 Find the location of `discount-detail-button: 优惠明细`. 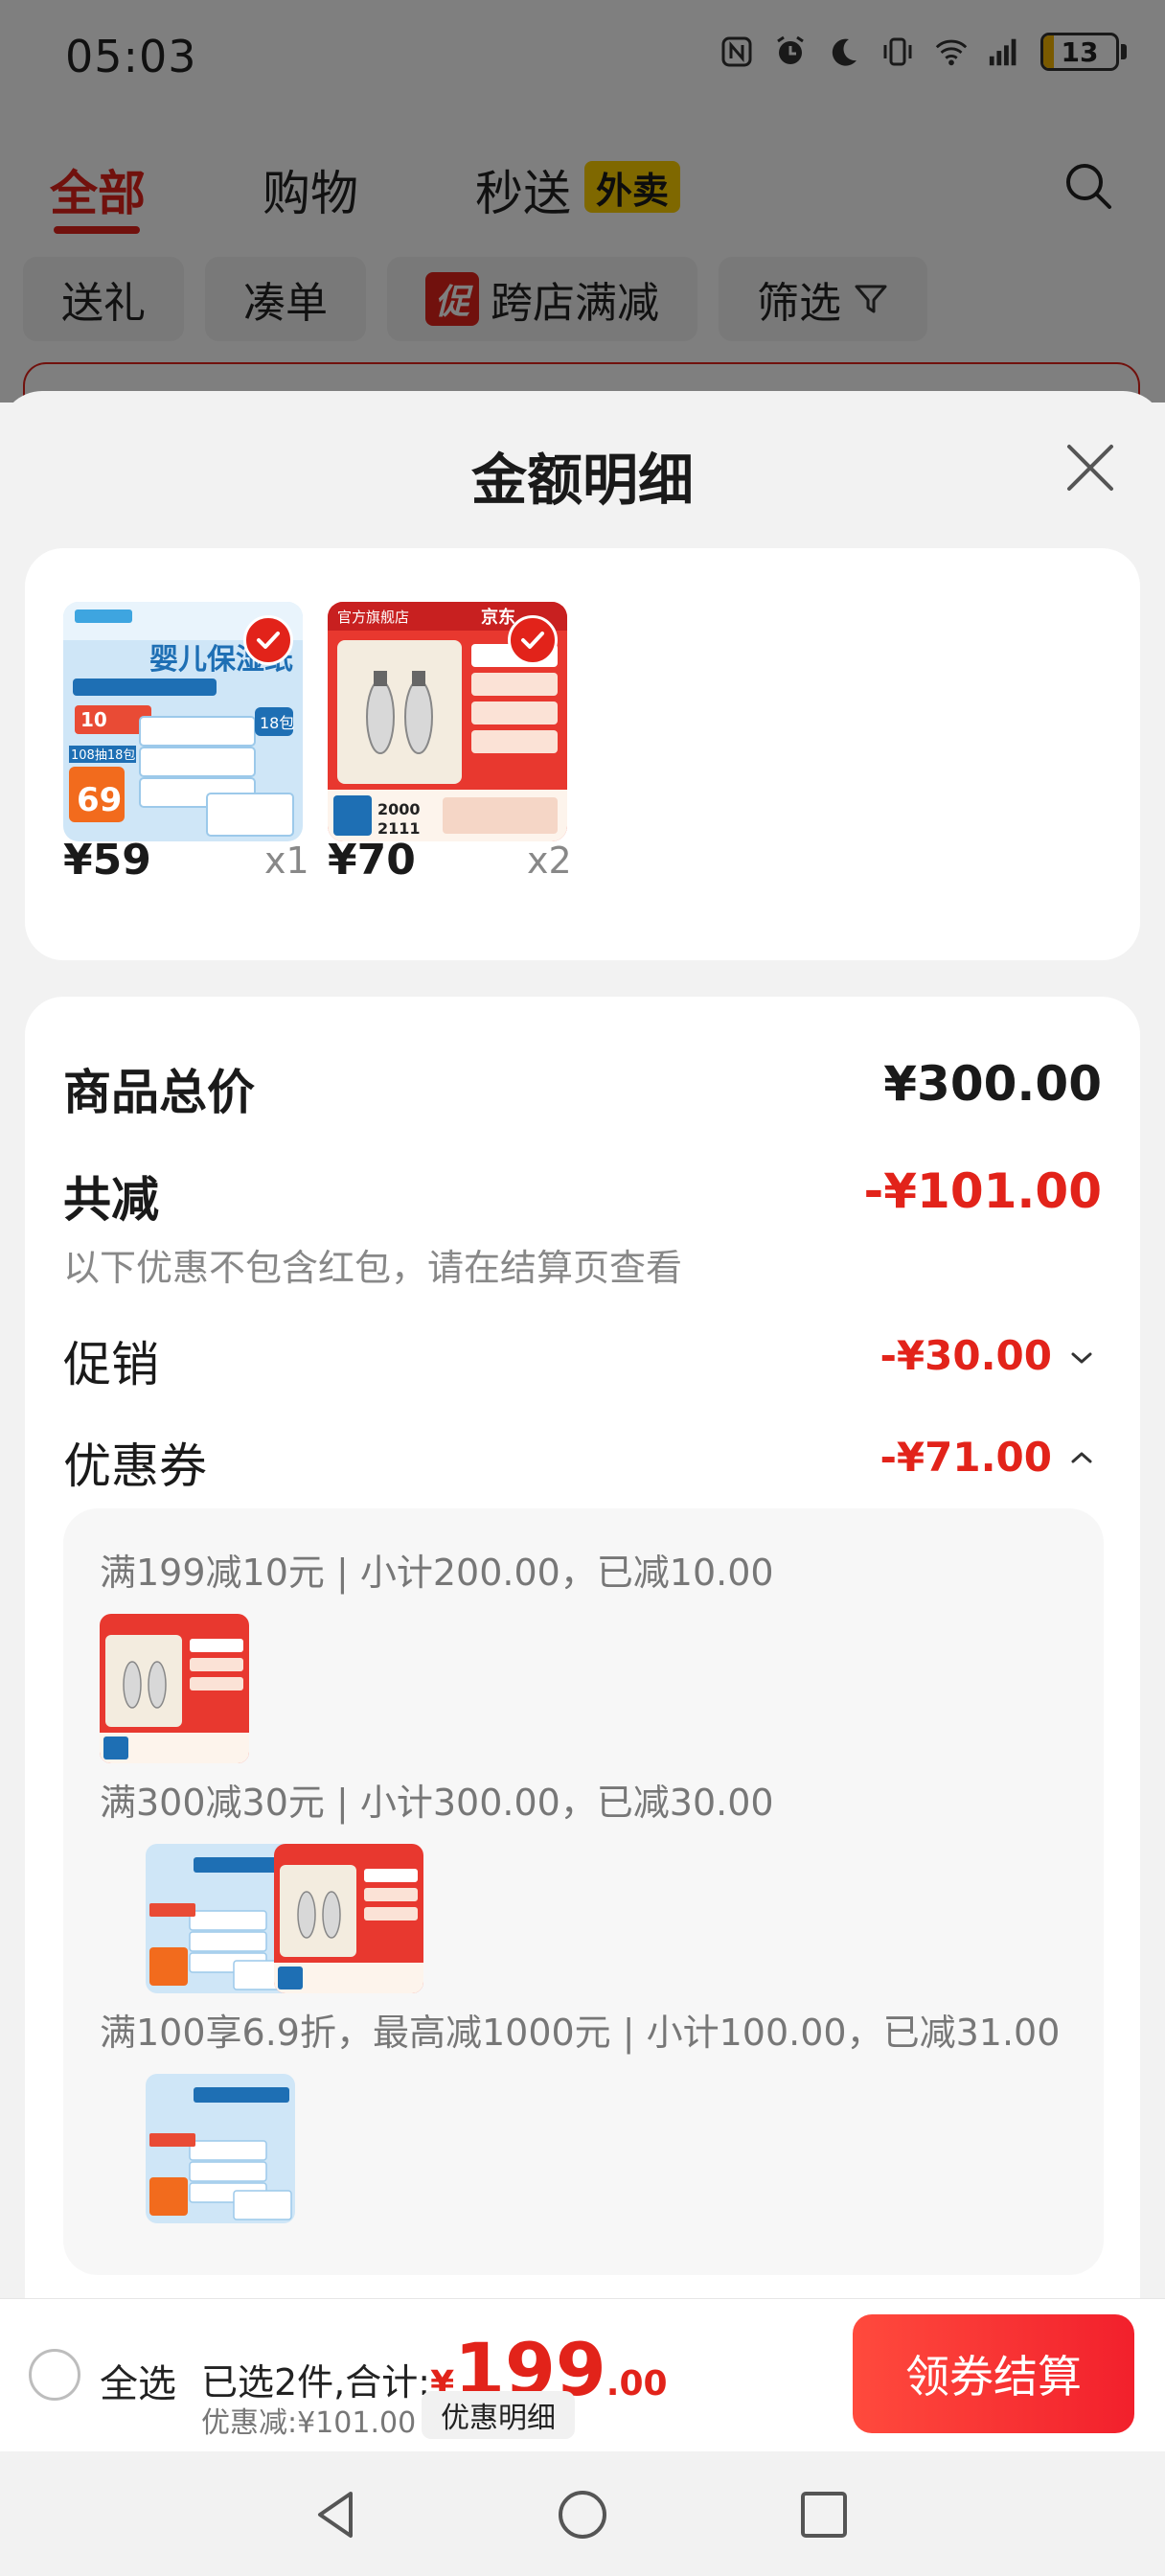

discount-detail-button: 优惠明细 is located at coordinates (499, 2415).